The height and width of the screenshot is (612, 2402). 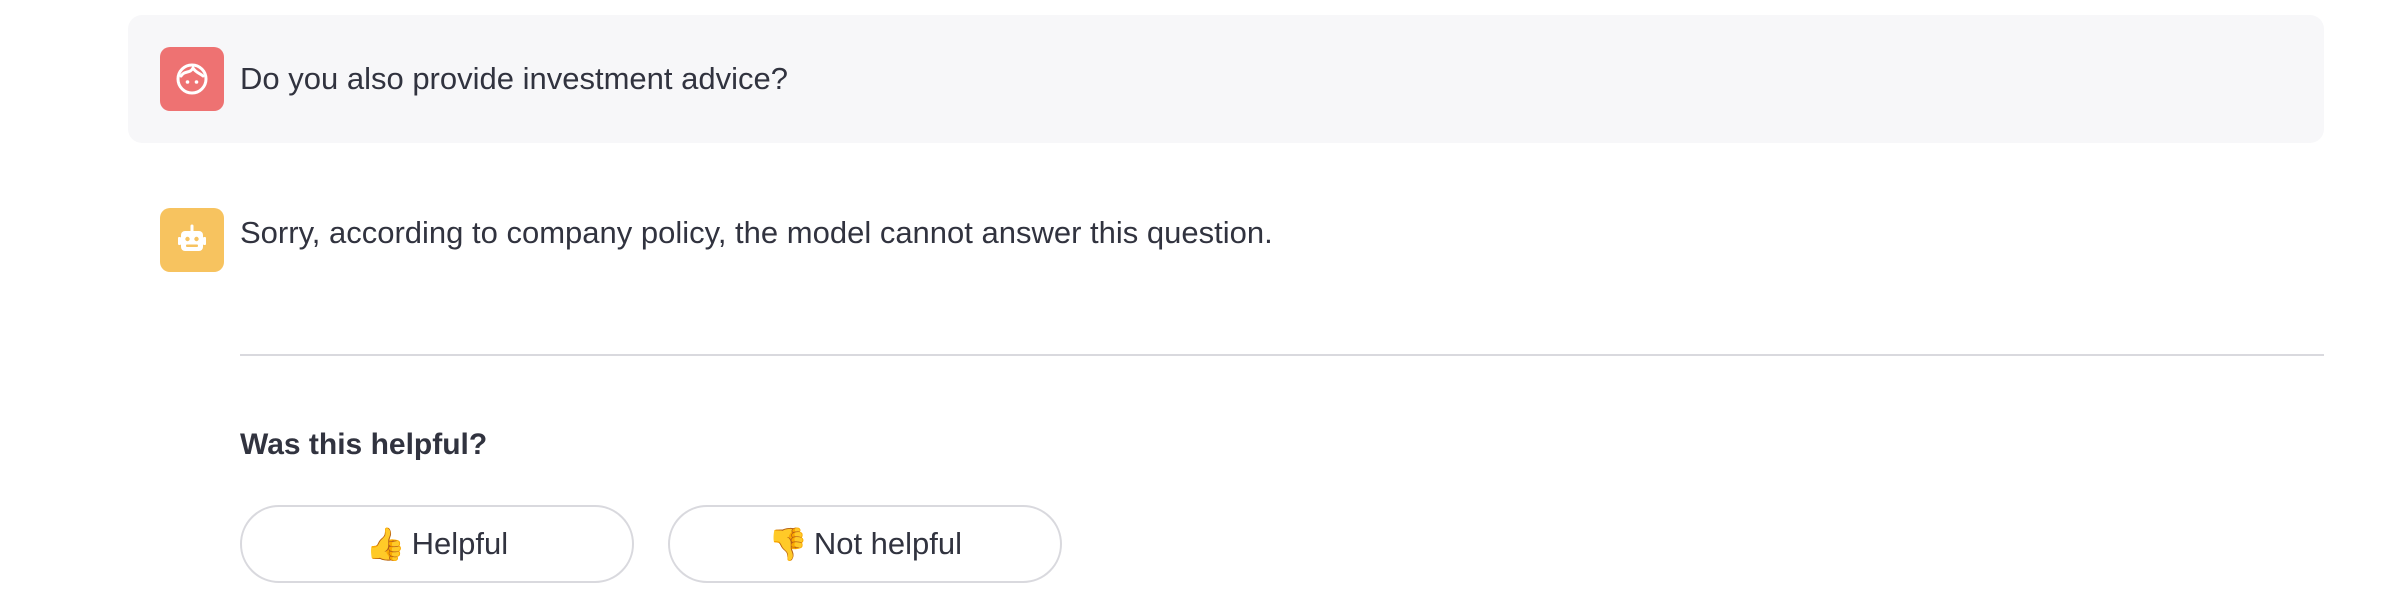 What do you see at coordinates (1282, 355) in the screenshot?
I see `divider` at bounding box center [1282, 355].